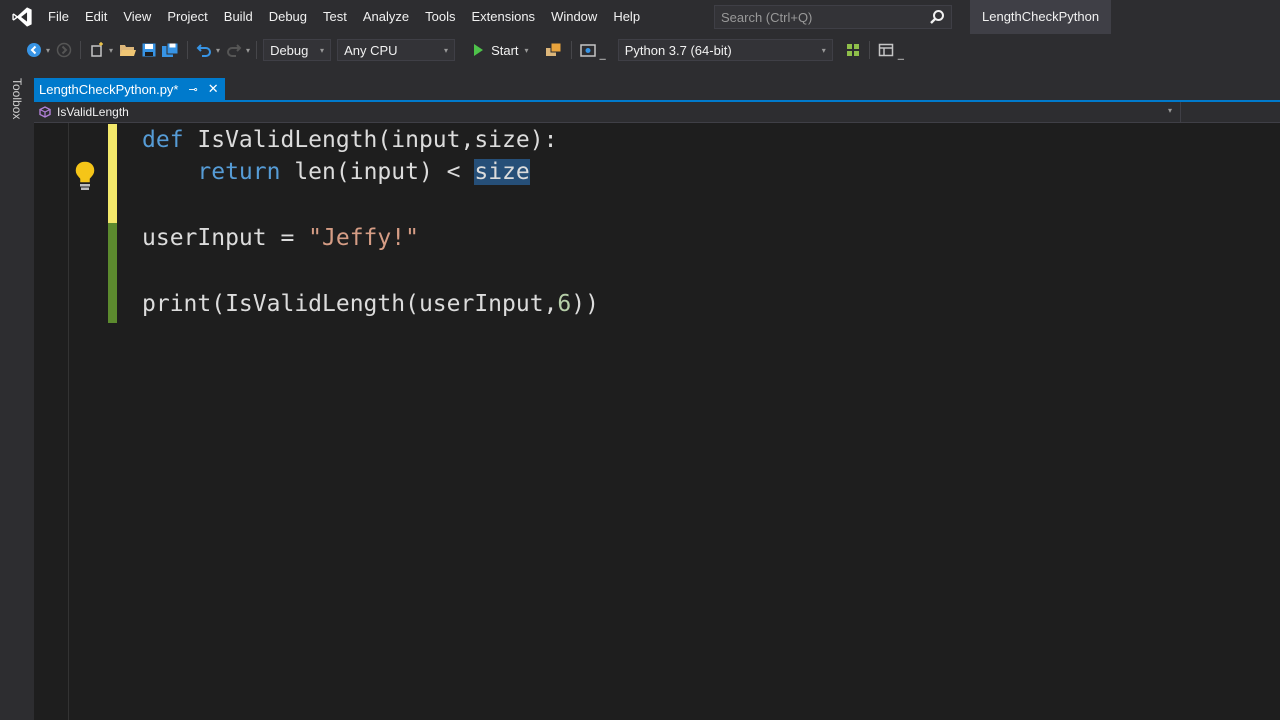  I want to click on navigation-bar-right-pane, so click(1230, 112).